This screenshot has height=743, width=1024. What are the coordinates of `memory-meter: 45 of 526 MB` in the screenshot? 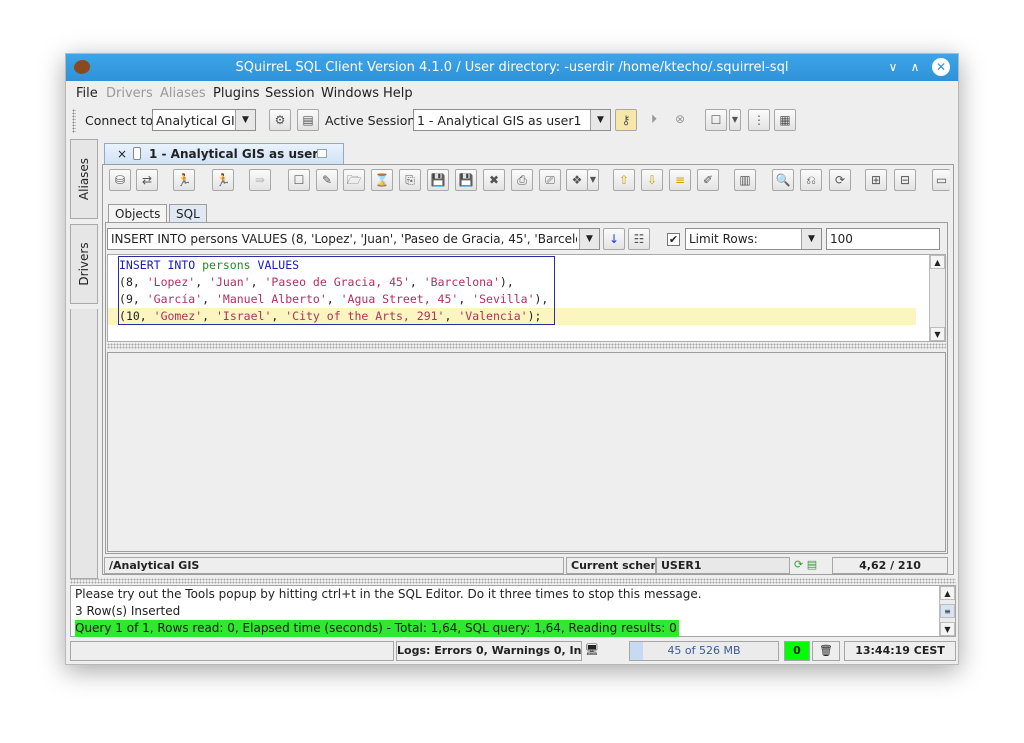 It's located at (704, 651).